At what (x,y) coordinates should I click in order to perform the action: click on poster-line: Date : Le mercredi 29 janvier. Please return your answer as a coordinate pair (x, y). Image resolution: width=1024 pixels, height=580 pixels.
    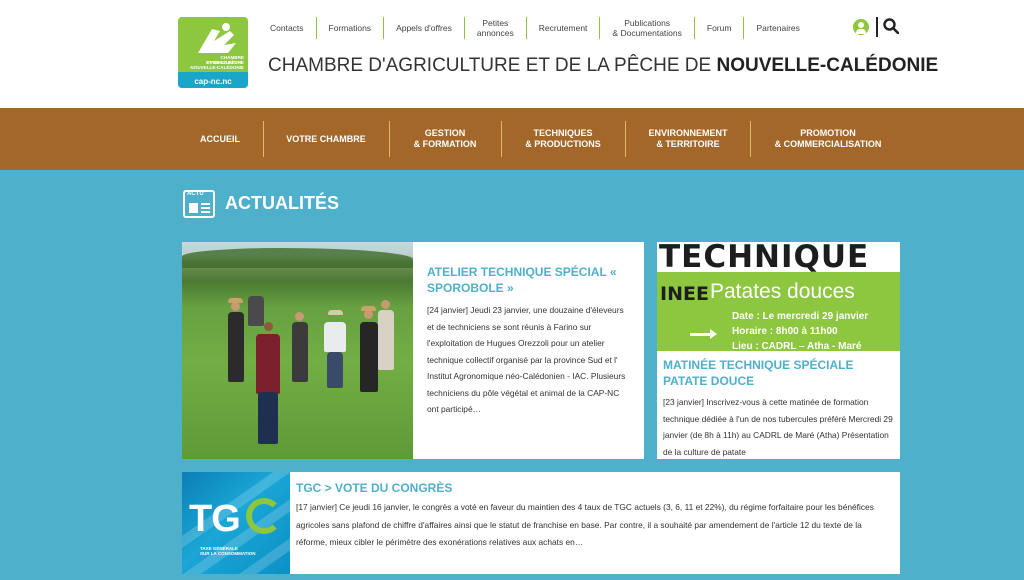
    Looking at the image, I should click on (800, 316).